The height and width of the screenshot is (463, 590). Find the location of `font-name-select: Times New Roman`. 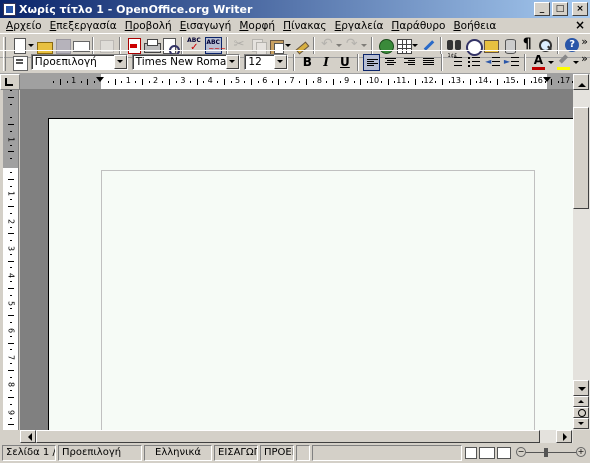

font-name-select: Times New Roman is located at coordinates (186, 62).